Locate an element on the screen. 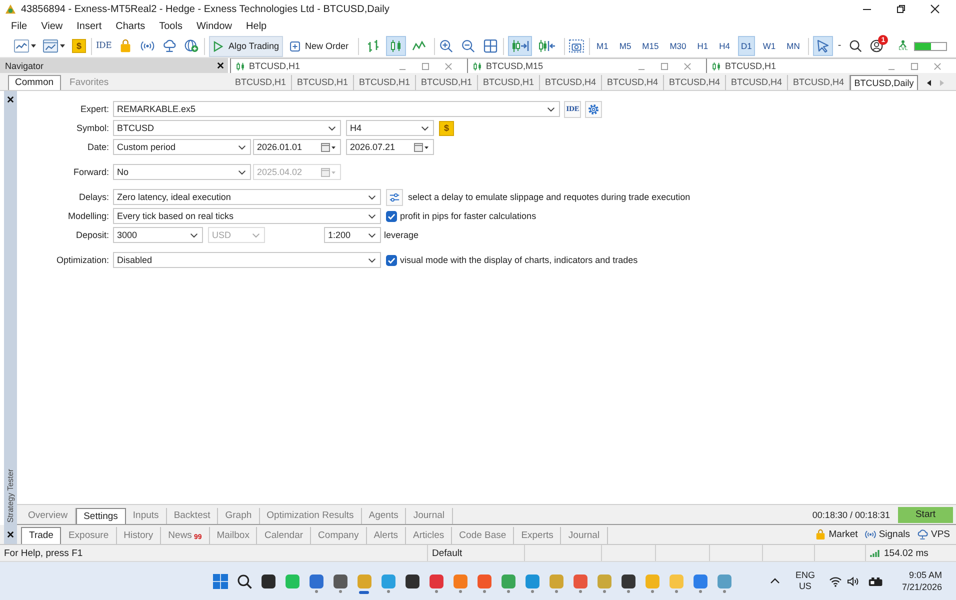 Image resolution: width=956 pixels, height=600 pixels. cursor-menu-button: - is located at coordinates (840, 46).